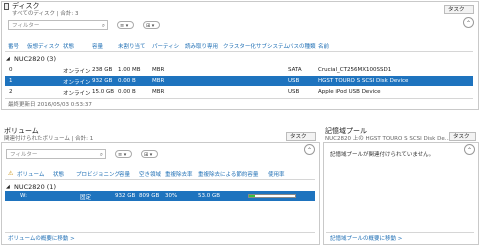  Describe the element at coordinates (149, 196) in the screenshot. I see `volume-free: 809 GB` at that location.